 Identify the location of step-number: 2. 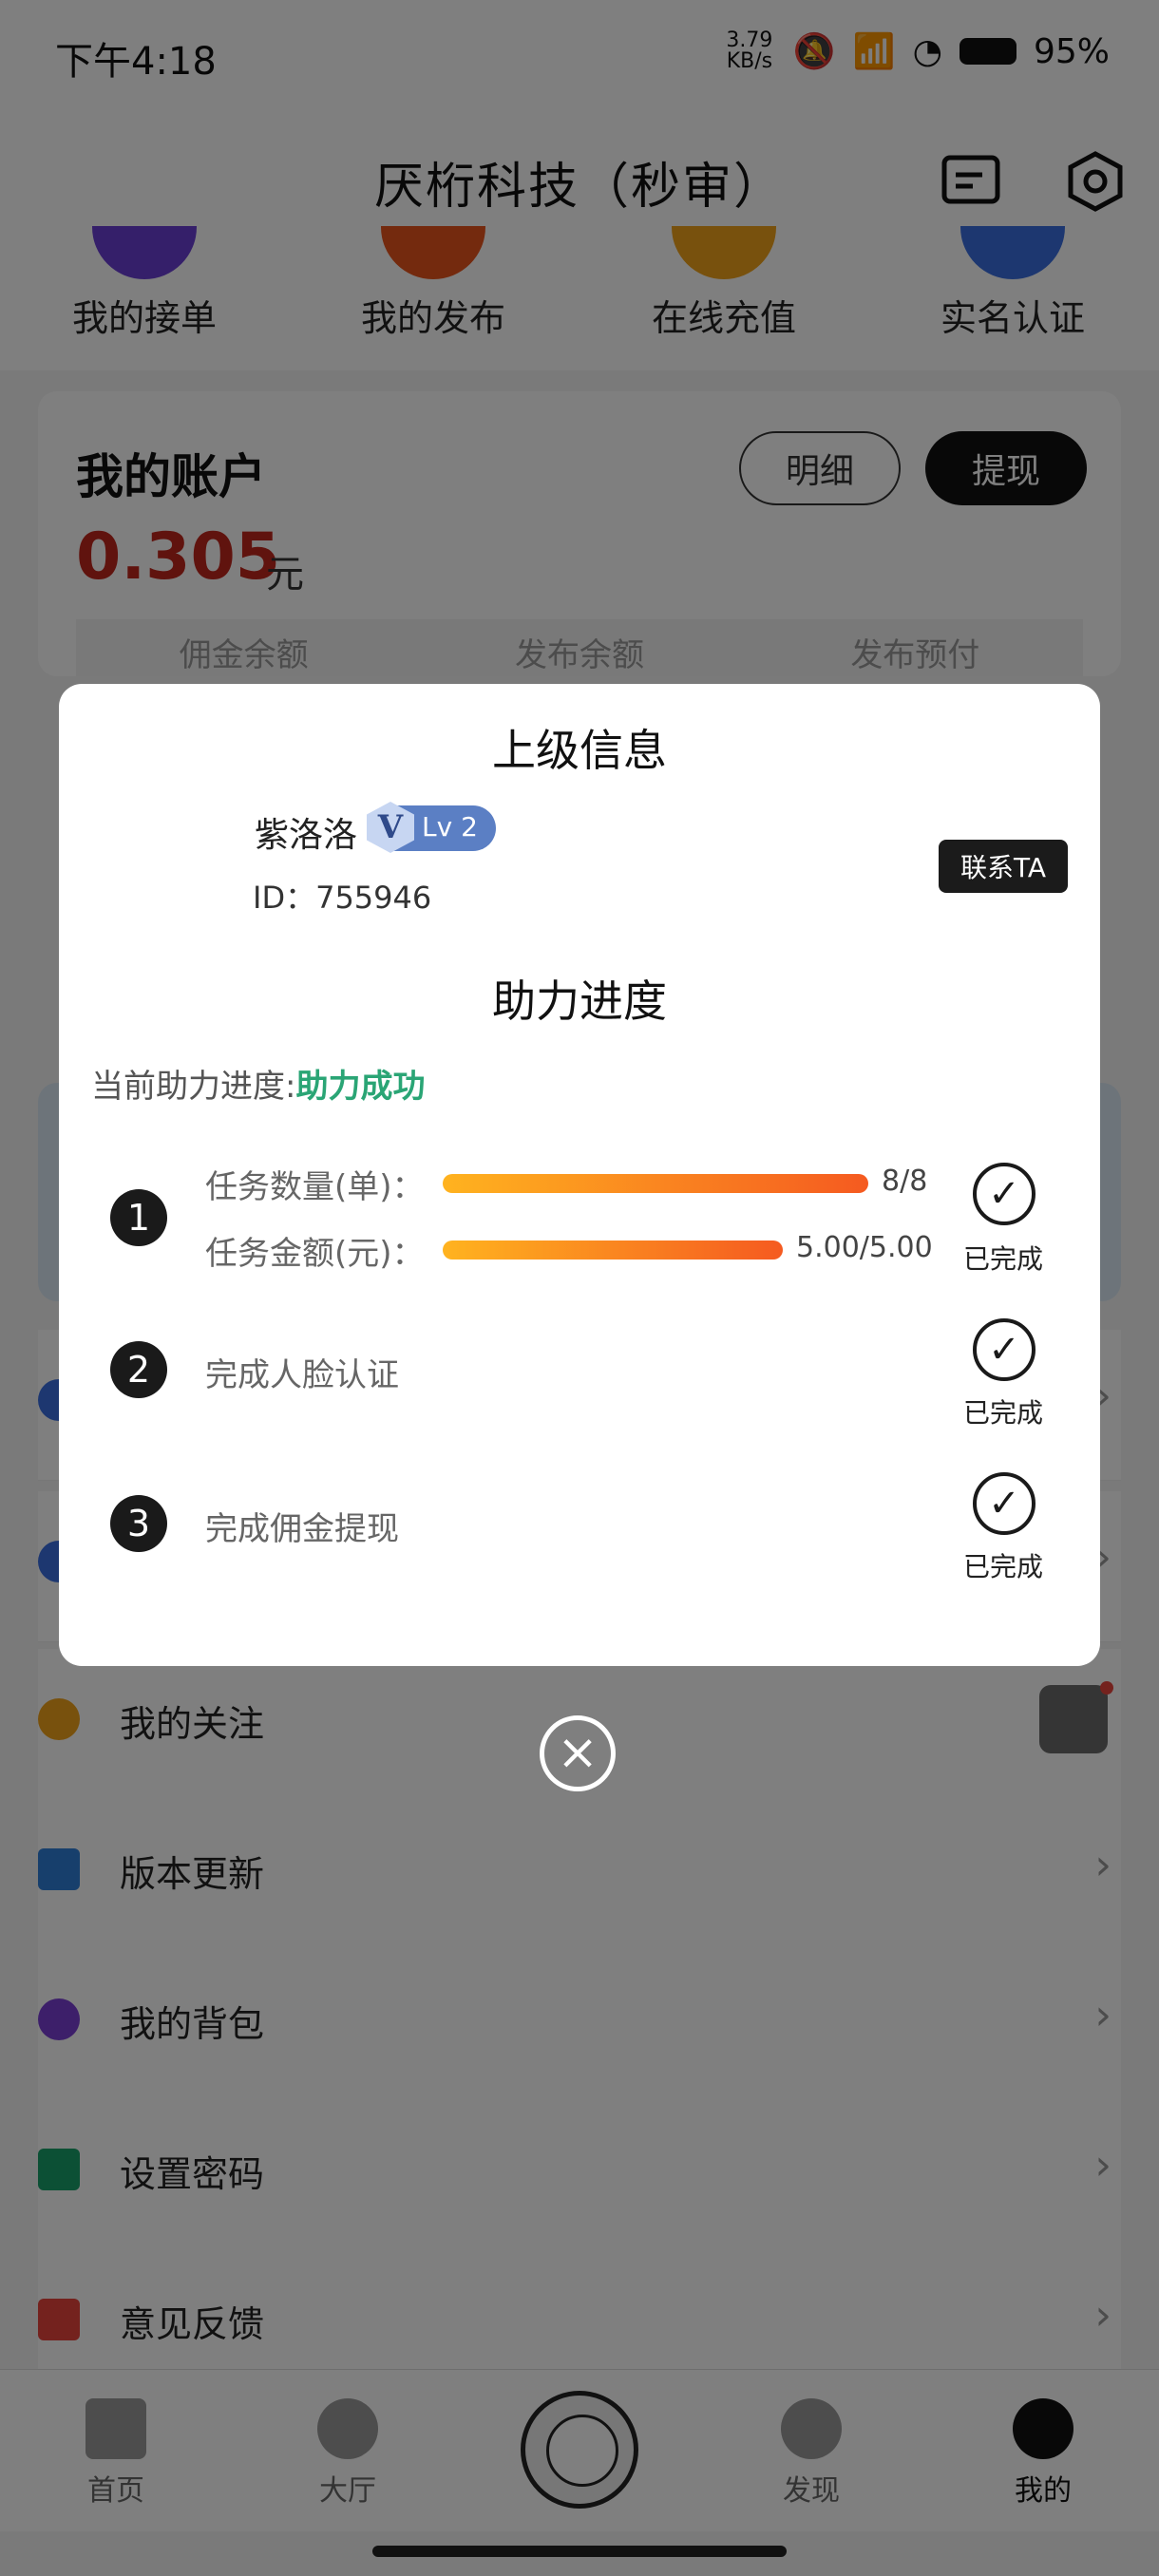
(138, 1369).